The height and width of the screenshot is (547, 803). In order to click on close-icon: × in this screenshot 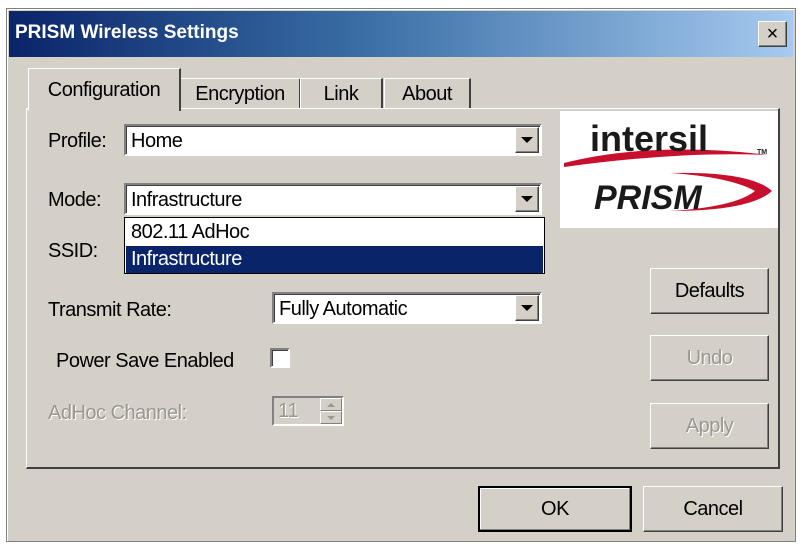, I will do `click(772, 34)`.